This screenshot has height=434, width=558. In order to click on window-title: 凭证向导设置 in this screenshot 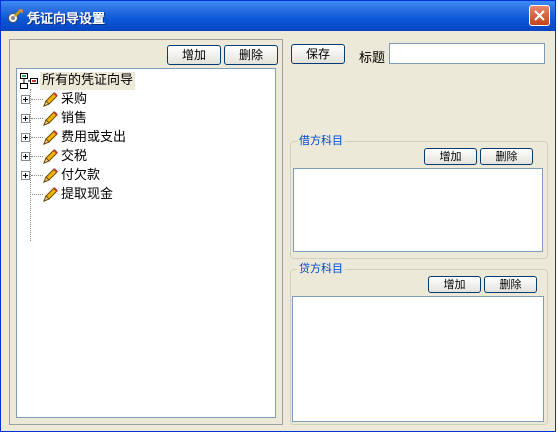, I will do `click(66, 19)`.